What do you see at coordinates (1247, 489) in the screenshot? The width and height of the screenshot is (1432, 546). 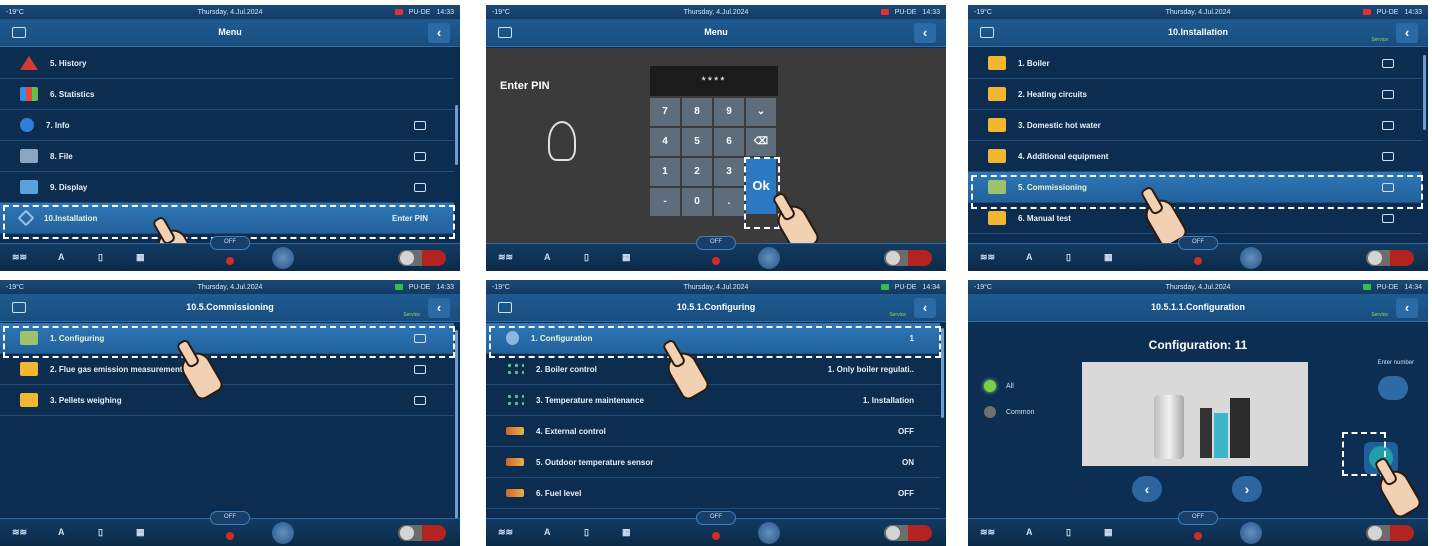 I see `next-button: ›` at bounding box center [1247, 489].